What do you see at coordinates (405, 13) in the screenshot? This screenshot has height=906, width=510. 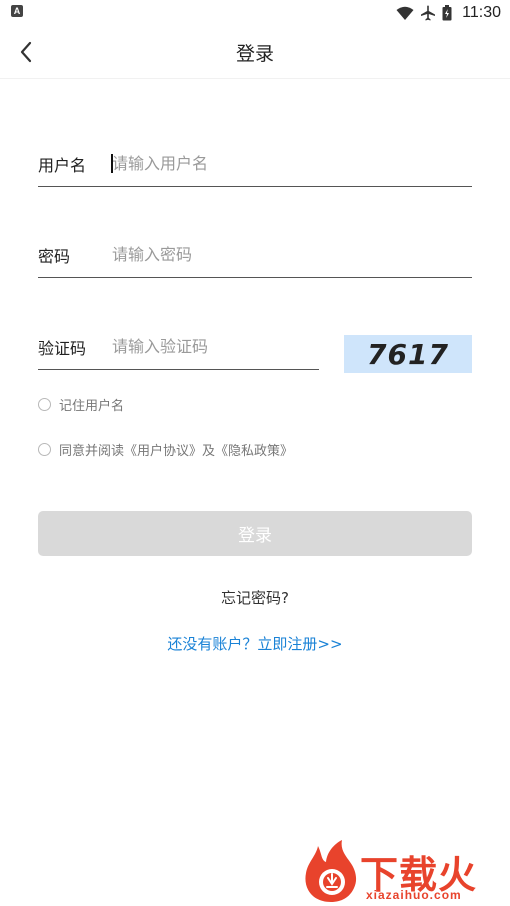 I see `wifi-icon` at bounding box center [405, 13].